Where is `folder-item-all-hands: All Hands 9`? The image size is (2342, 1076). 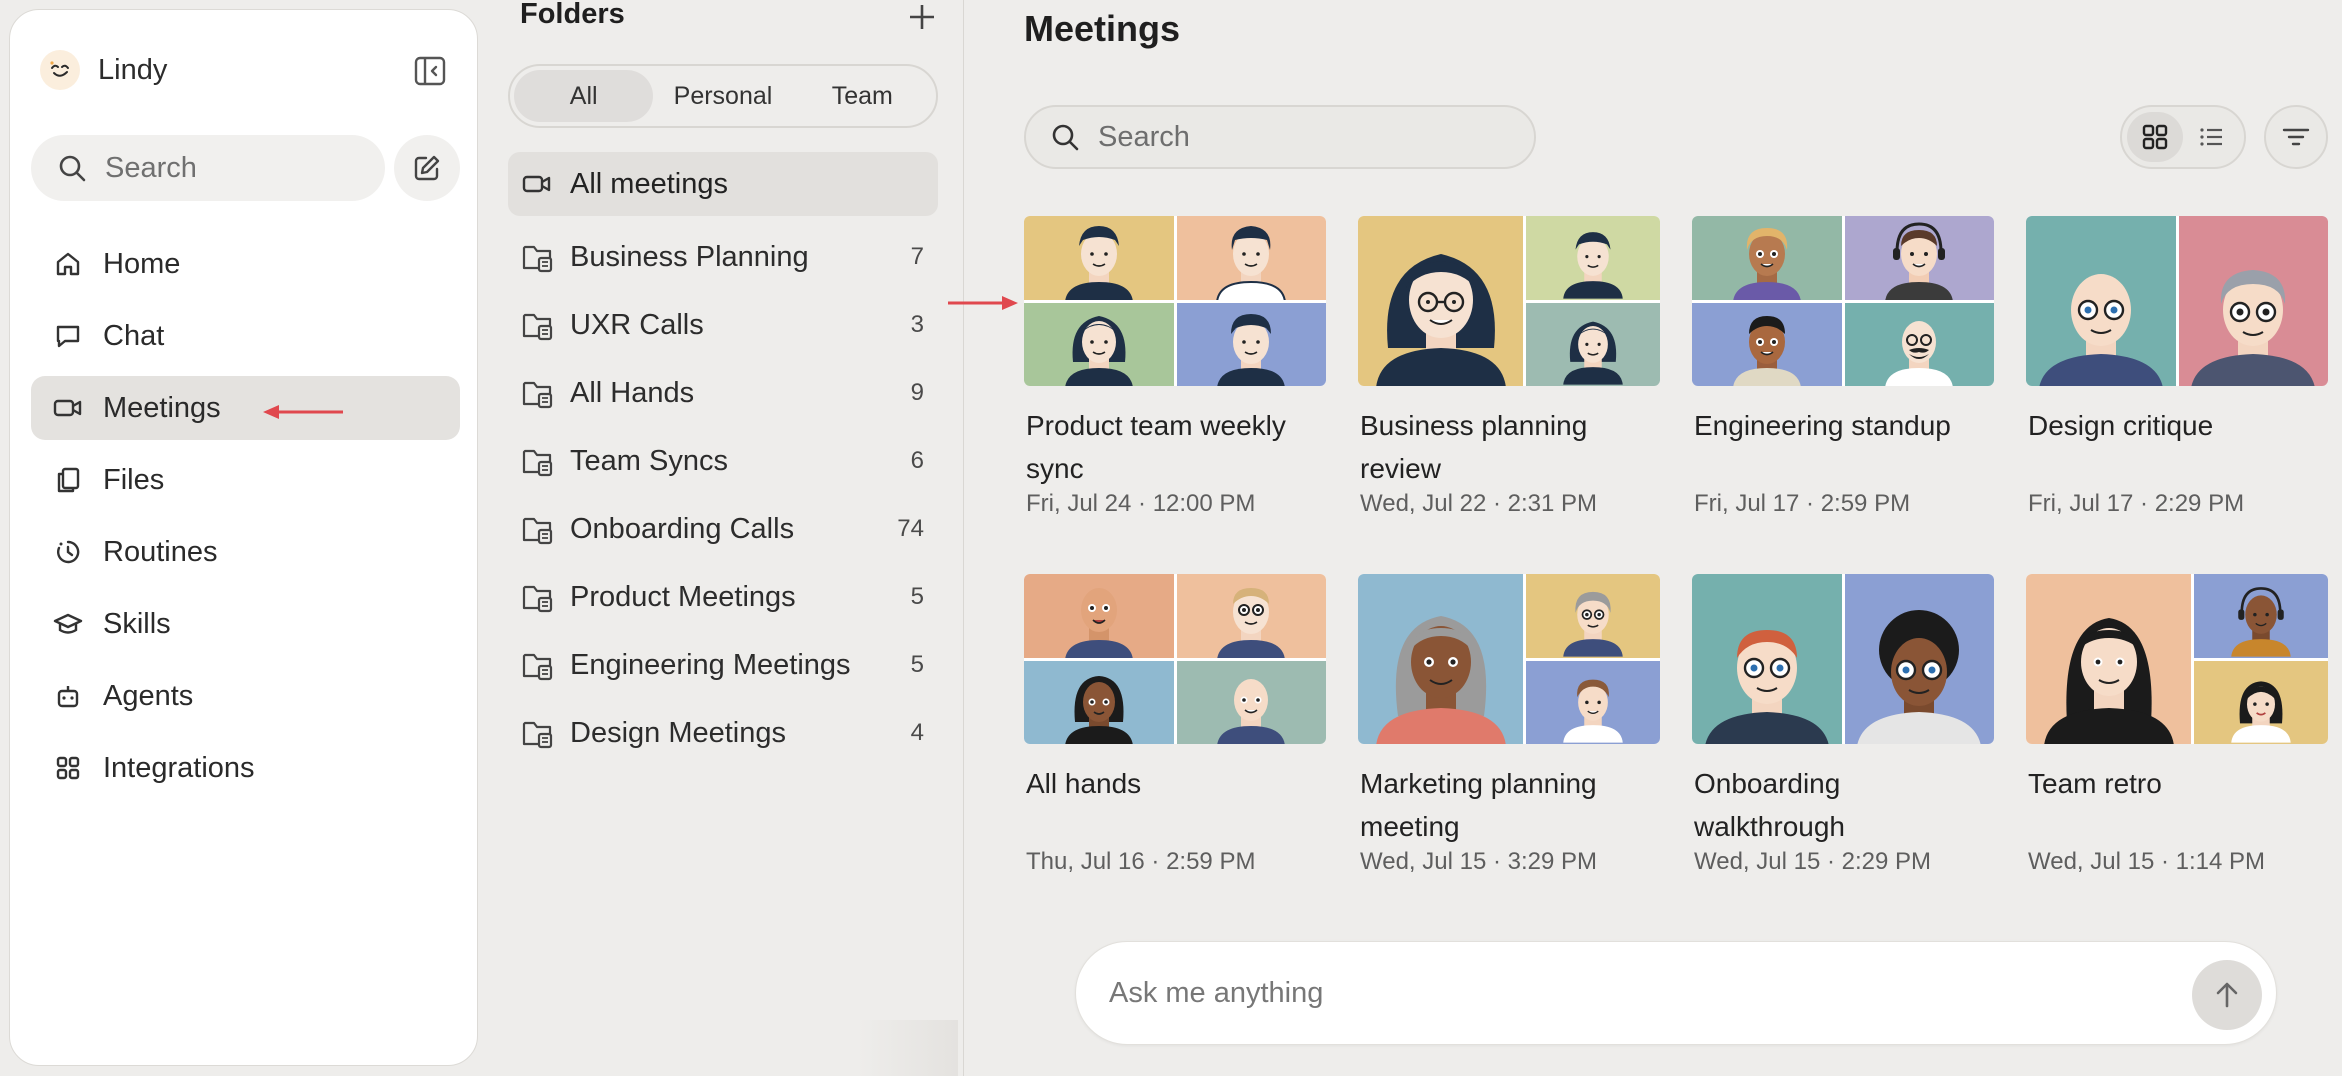 folder-item-all-hands: All Hands 9 is located at coordinates (723, 393).